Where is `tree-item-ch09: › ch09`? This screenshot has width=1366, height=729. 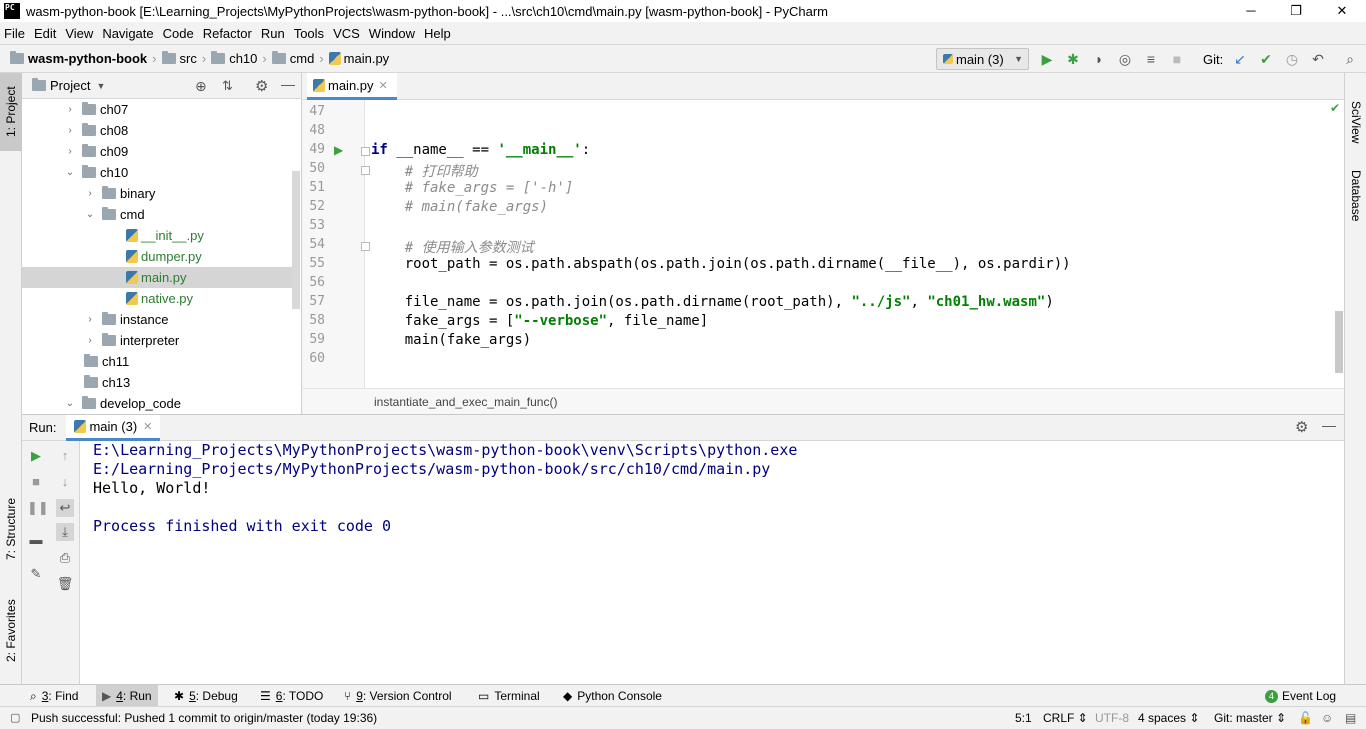 tree-item-ch09: › ch09 is located at coordinates (157, 151).